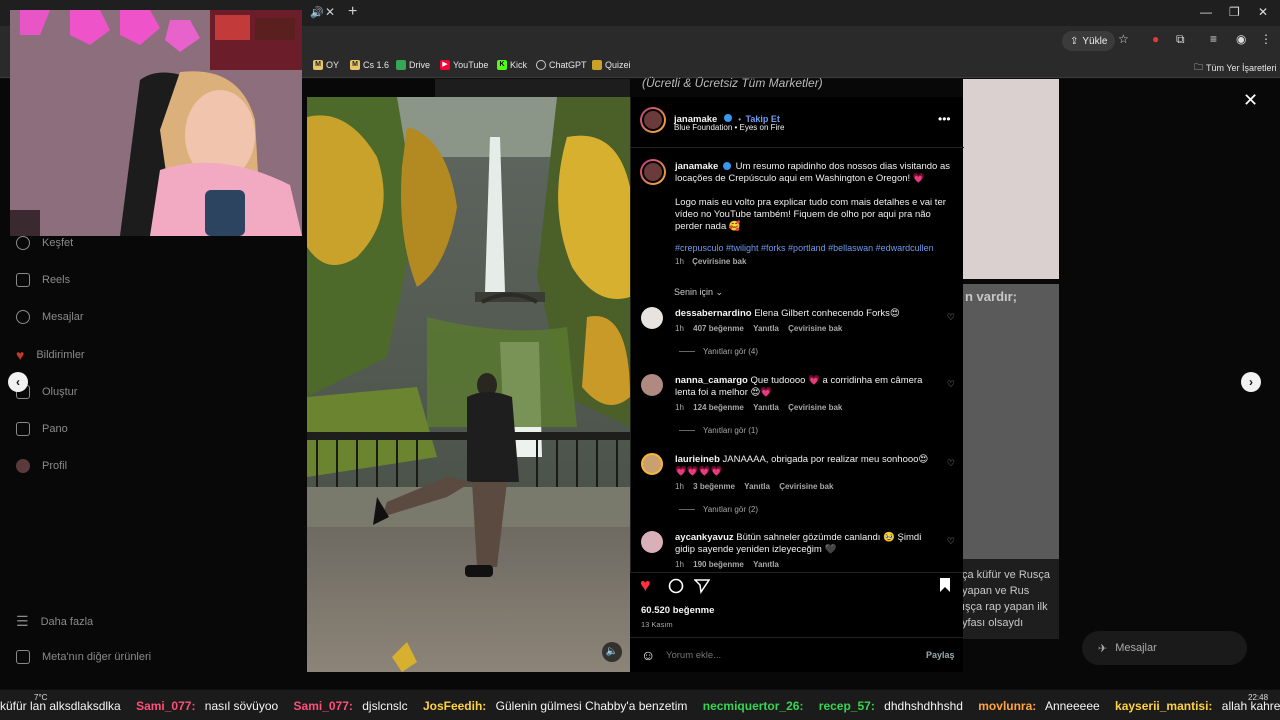  I want to click on previous-post-button: ‹, so click(18, 382).